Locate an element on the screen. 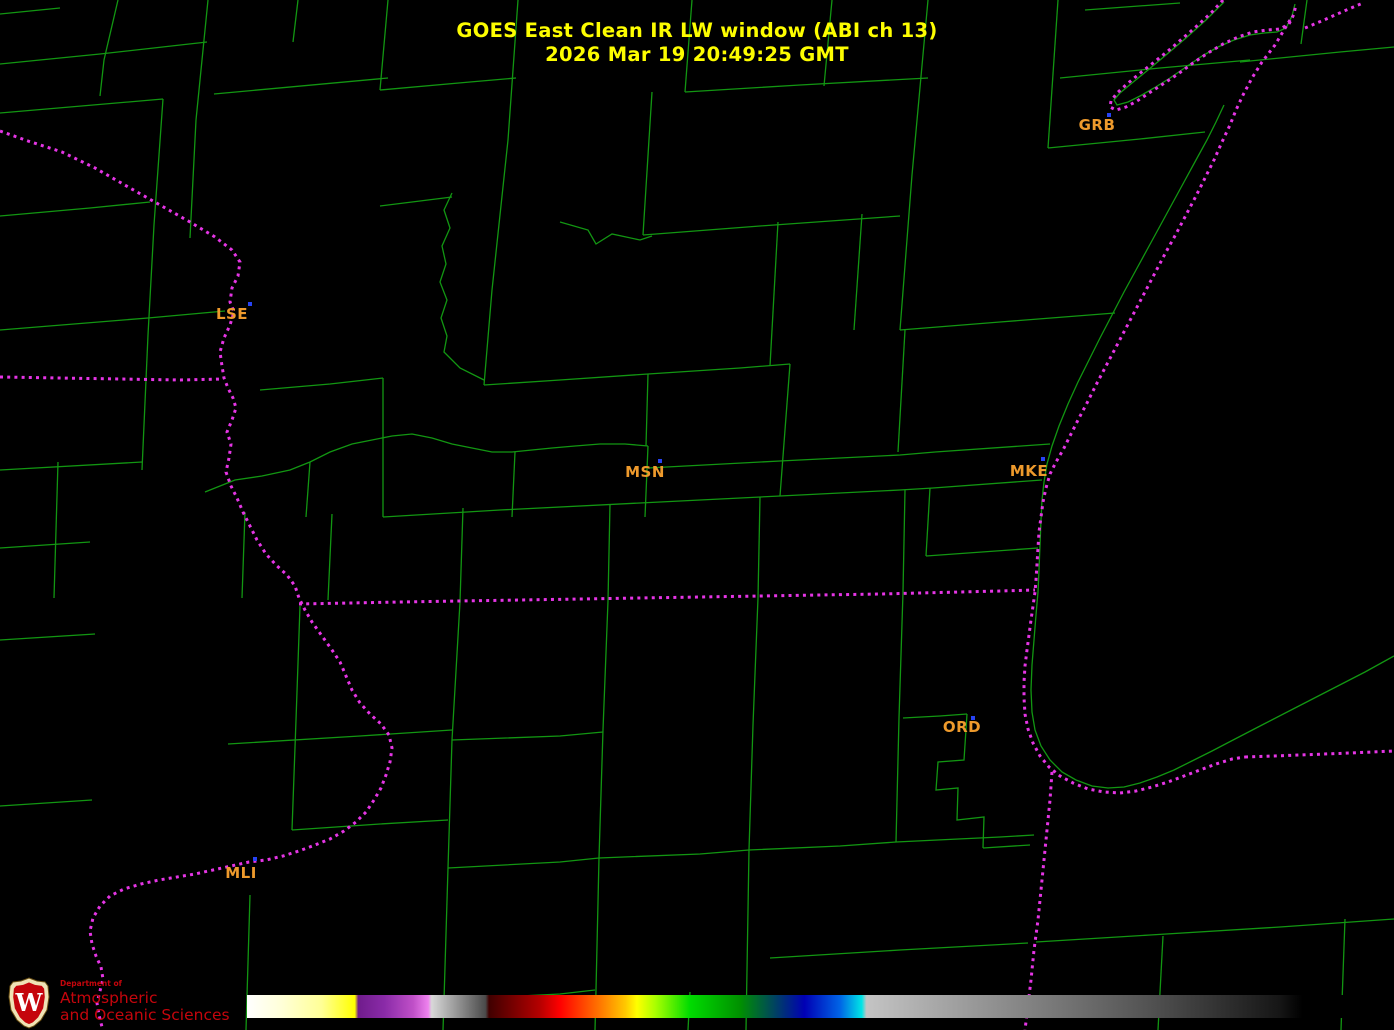 The width and height of the screenshot is (1394, 1030). station-dot-lse is located at coordinates (250, 304).